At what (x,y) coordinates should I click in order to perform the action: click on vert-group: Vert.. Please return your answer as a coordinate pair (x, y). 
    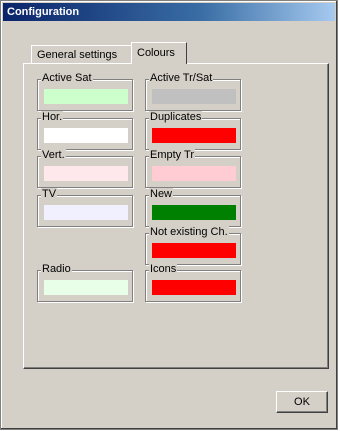
    Looking at the image, I should click on (85, 168).